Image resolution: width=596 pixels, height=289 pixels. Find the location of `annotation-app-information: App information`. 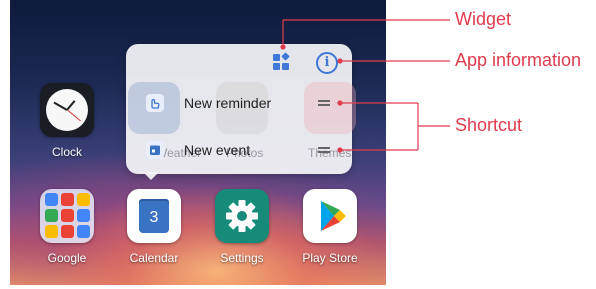

annotation-app-information: App information is located at coordinates (518, 60).